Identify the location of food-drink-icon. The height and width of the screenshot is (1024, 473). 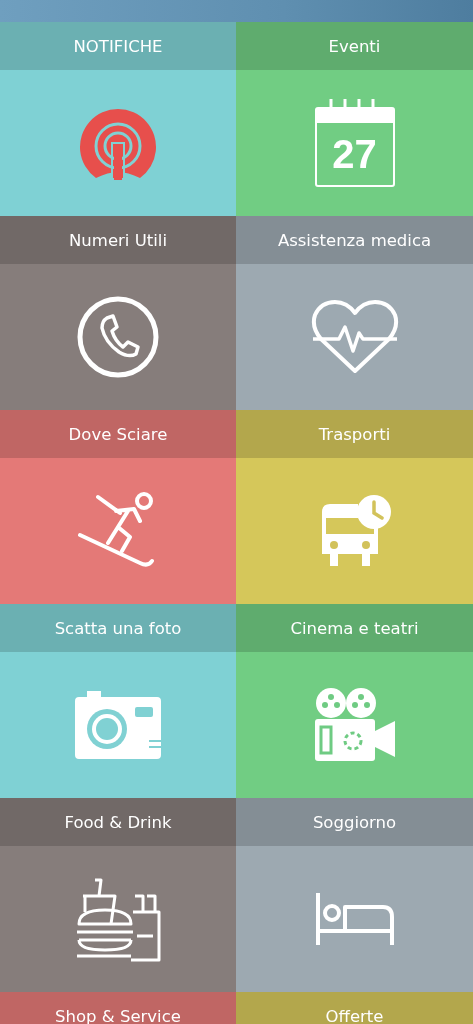
(118, 919).